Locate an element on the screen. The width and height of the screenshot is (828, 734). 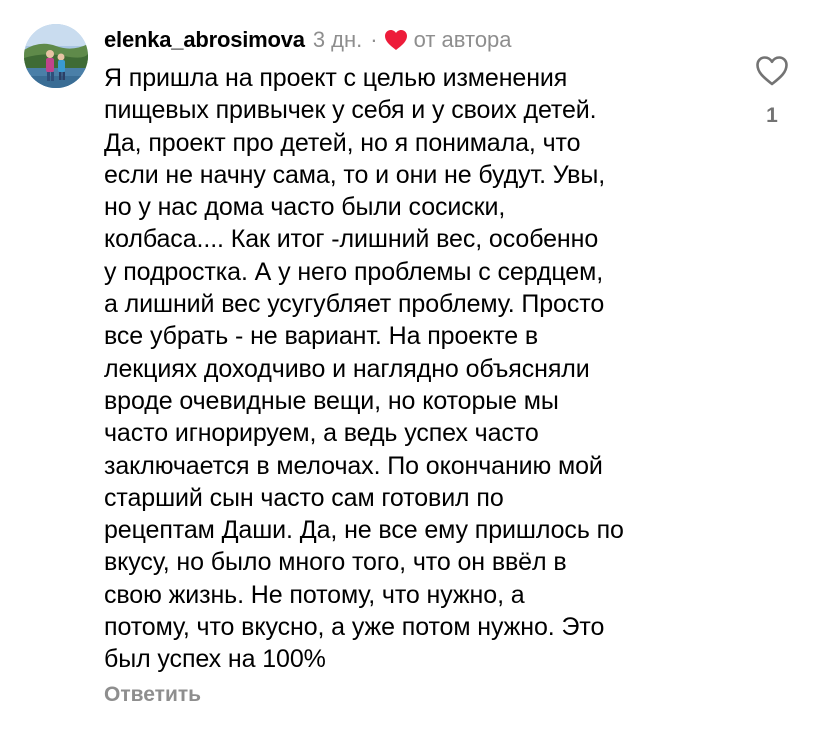
heart-filled-icon is located at coordinates (396, 40).